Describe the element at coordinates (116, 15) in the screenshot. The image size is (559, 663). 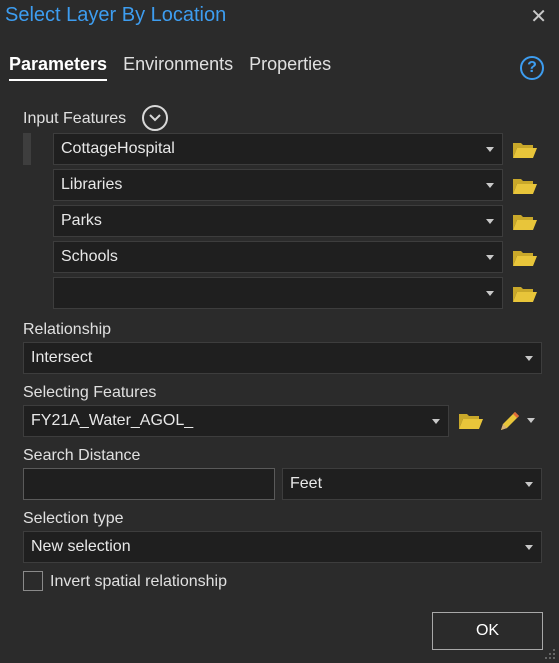
I see `window-title: Select Layer By Location` at that location.